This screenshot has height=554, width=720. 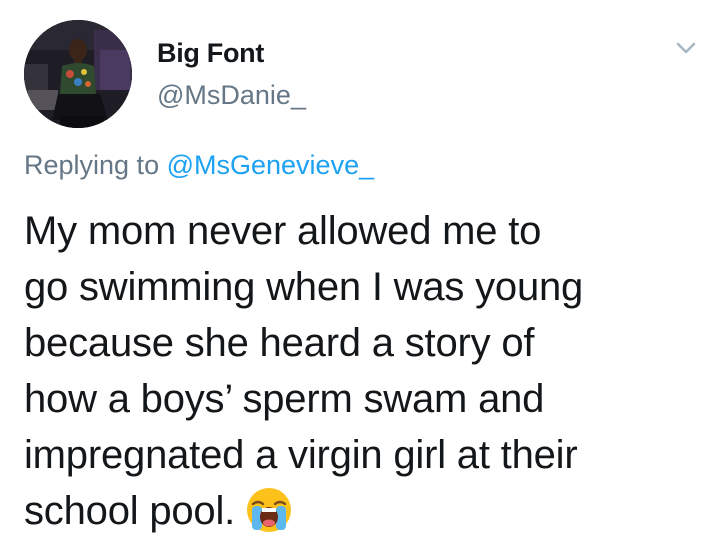 I want to click on author-handle: @MsDanie_, so click(x=231, y=95).